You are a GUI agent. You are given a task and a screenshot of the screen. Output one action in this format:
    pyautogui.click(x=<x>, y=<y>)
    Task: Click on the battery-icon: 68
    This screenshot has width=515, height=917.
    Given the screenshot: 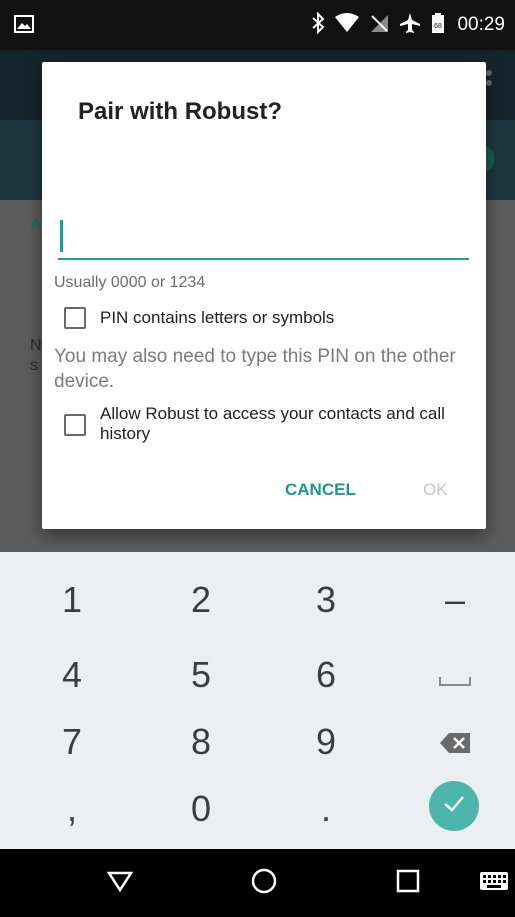 What is the action you would take?
    pyautogui.click(x=438, y=25)
    